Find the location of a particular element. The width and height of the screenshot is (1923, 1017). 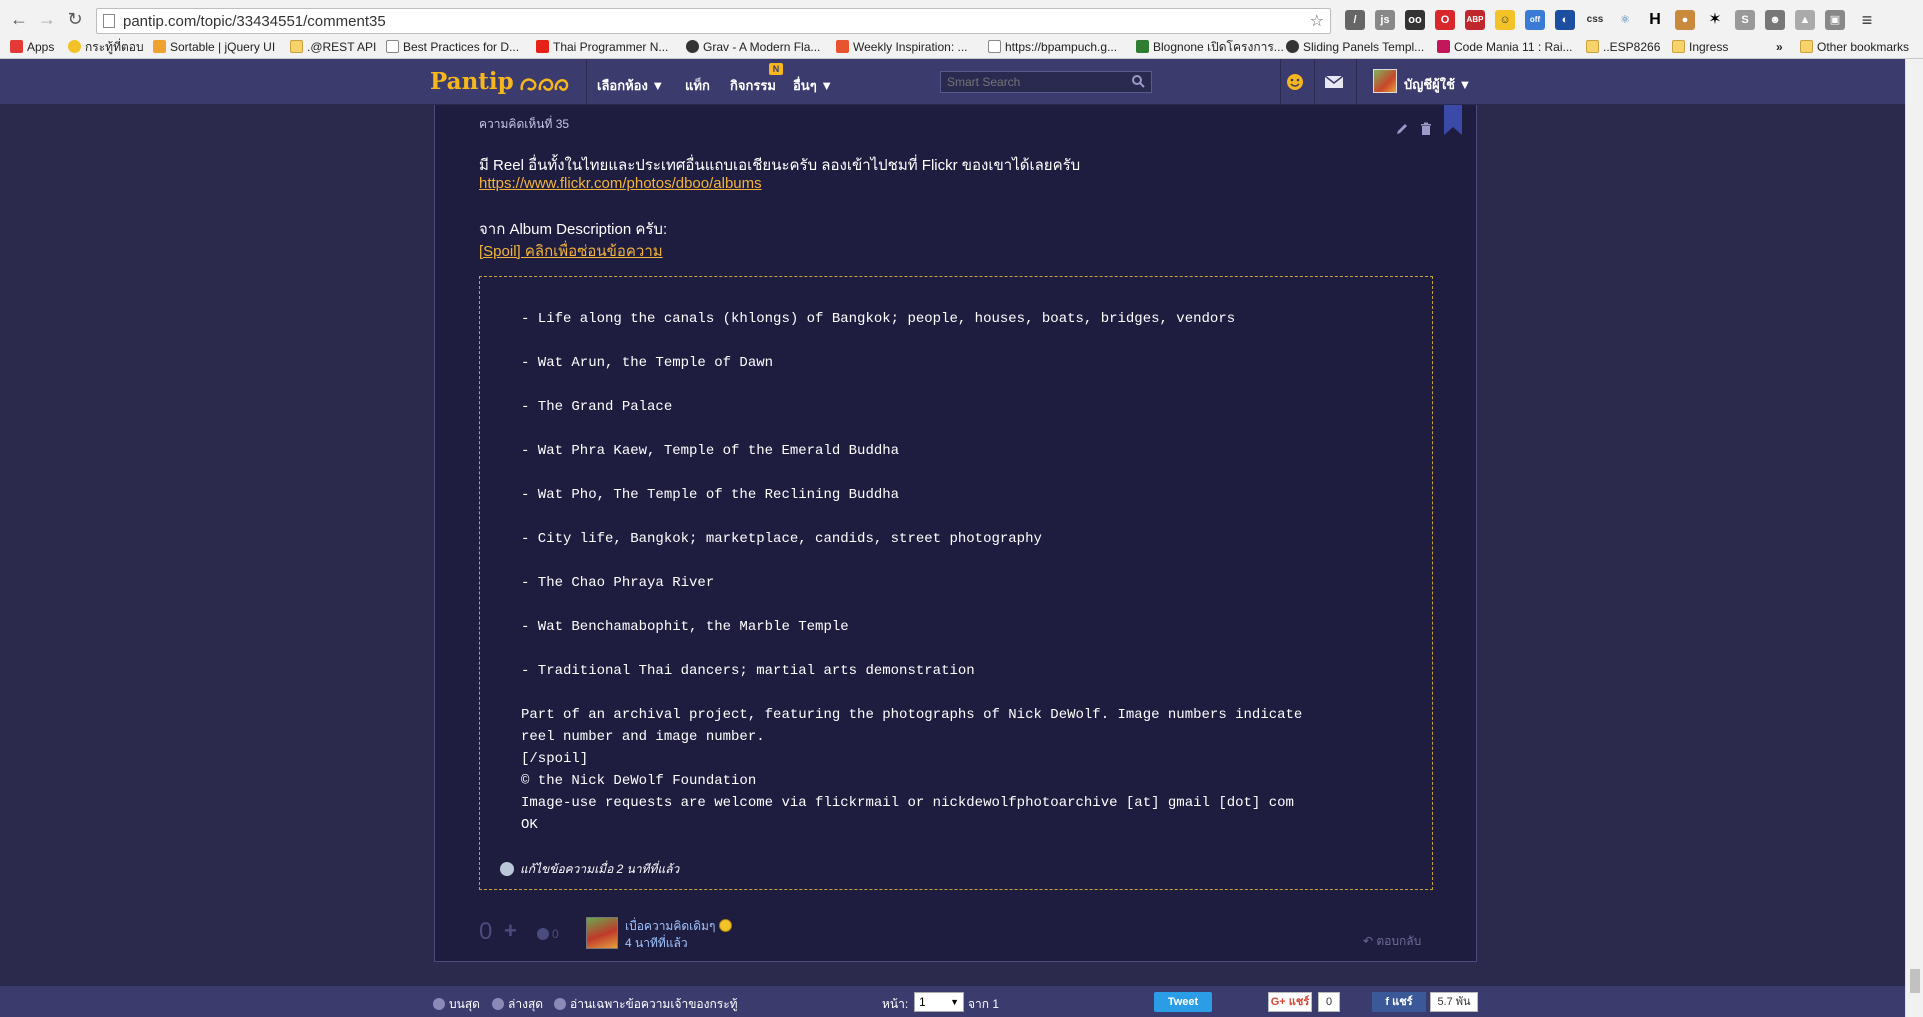

url-text: pantip.com/topic/33434551/comment35 is located at coordinates (254, 21).